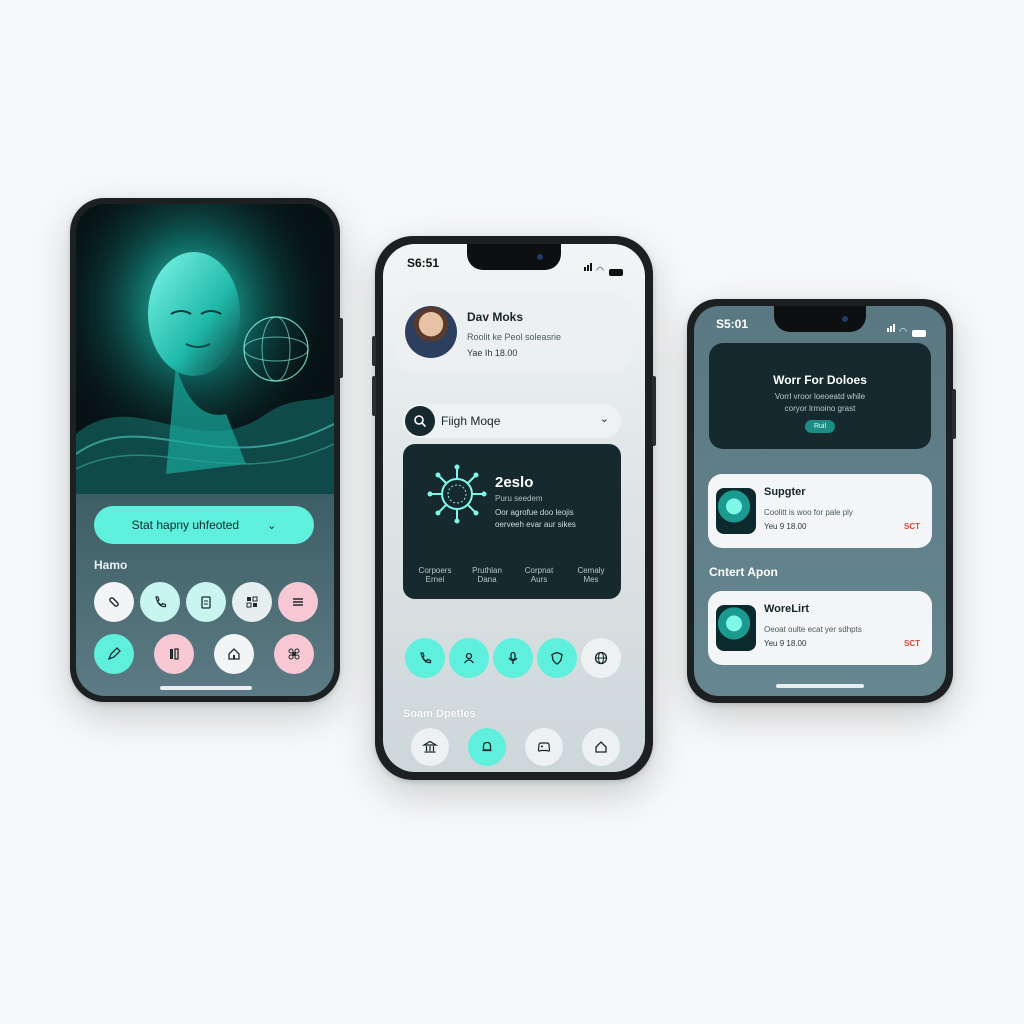 This screenshot has height=1024, width=1024. I want to click on home-icon, so click(234, 654).